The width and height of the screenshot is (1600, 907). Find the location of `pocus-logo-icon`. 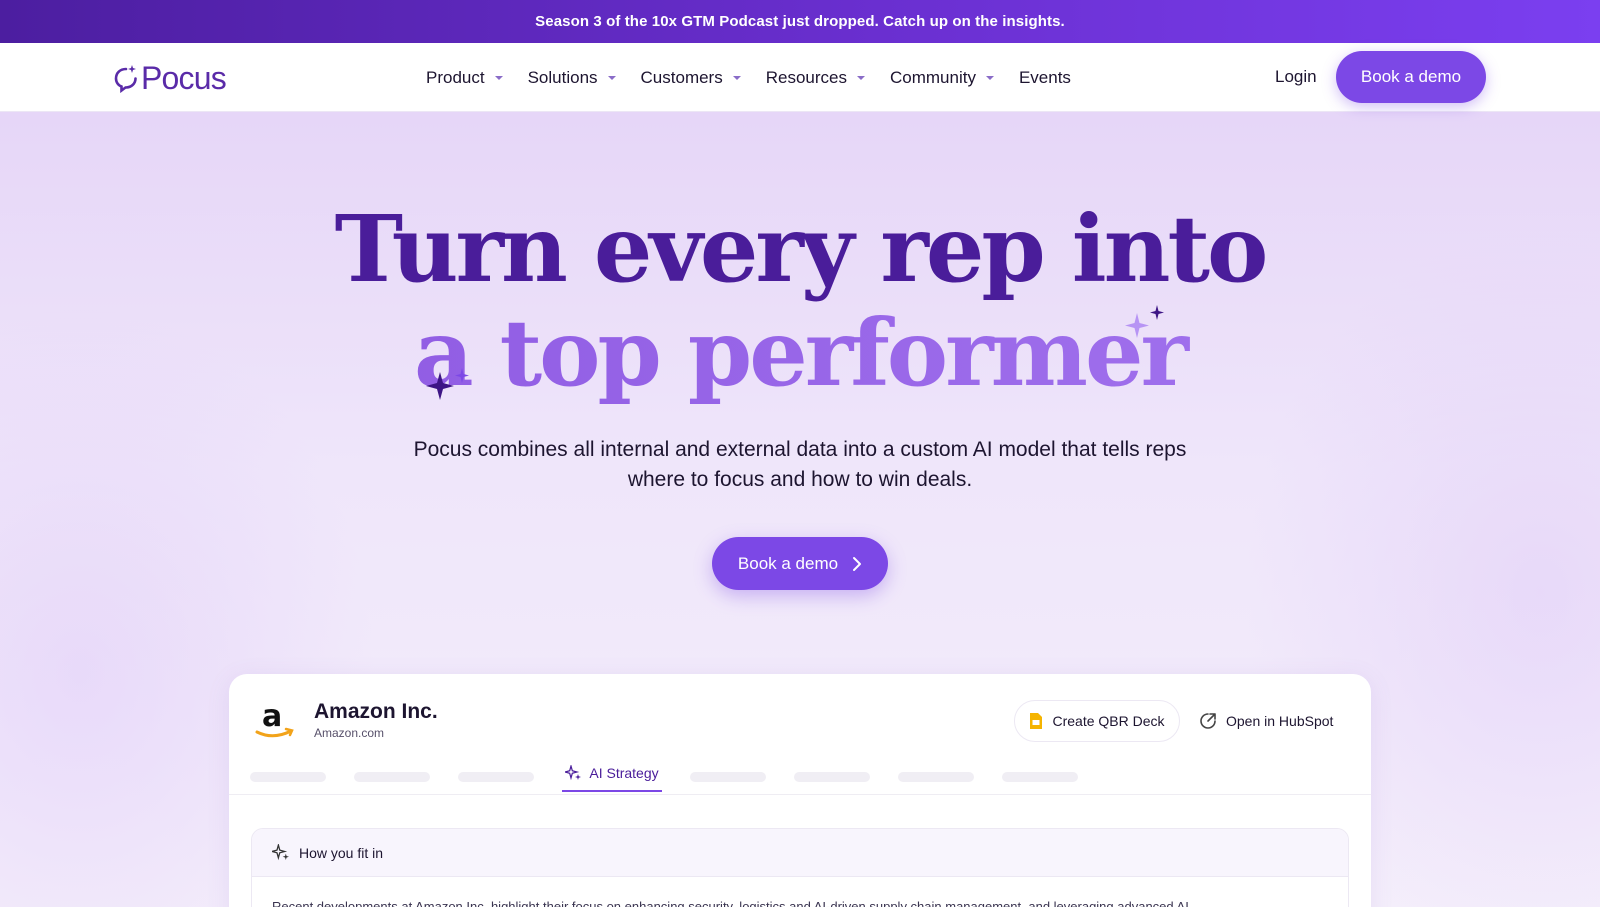

pocus-logo-icon is located at coordinates (125, 79).